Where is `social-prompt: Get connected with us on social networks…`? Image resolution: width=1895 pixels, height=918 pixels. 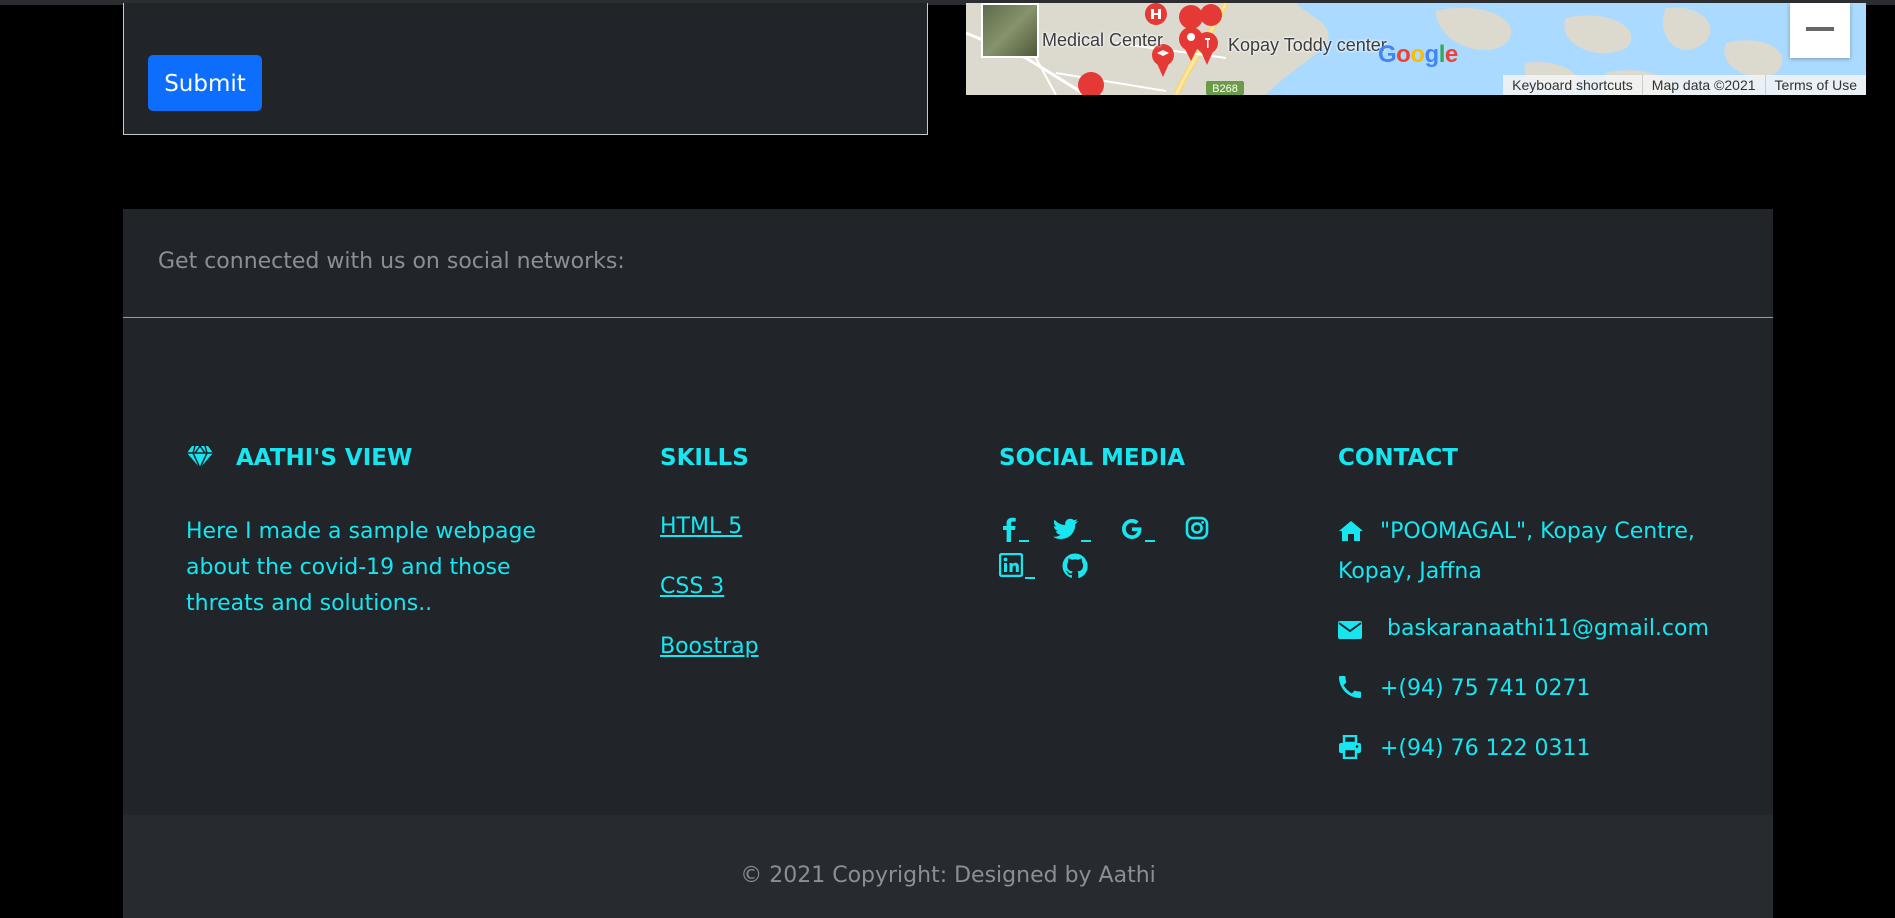
social-prompt: Get connected with us on social networks… is located at coordinates (391, 261).